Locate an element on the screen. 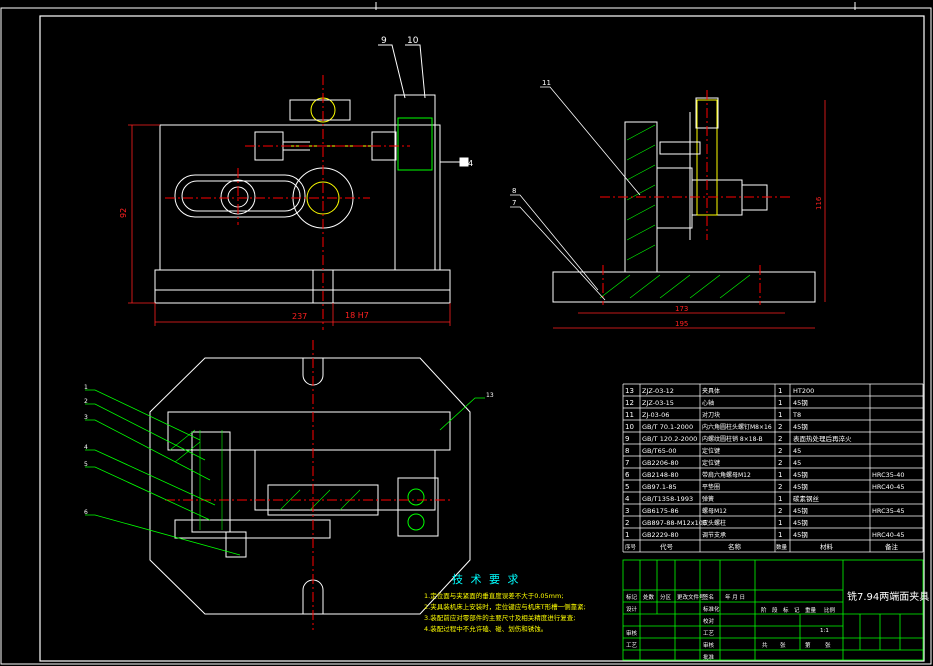 Image resolution: width=933 pixels, height=666 pixels. bom-code: GB/T1358-1993 is located at coordinates (667, 499).